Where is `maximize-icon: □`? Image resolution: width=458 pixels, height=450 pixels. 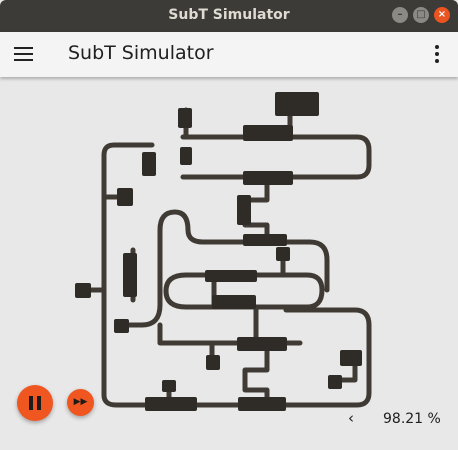 maximize-icon: □ is located at coordinates (421, 15).